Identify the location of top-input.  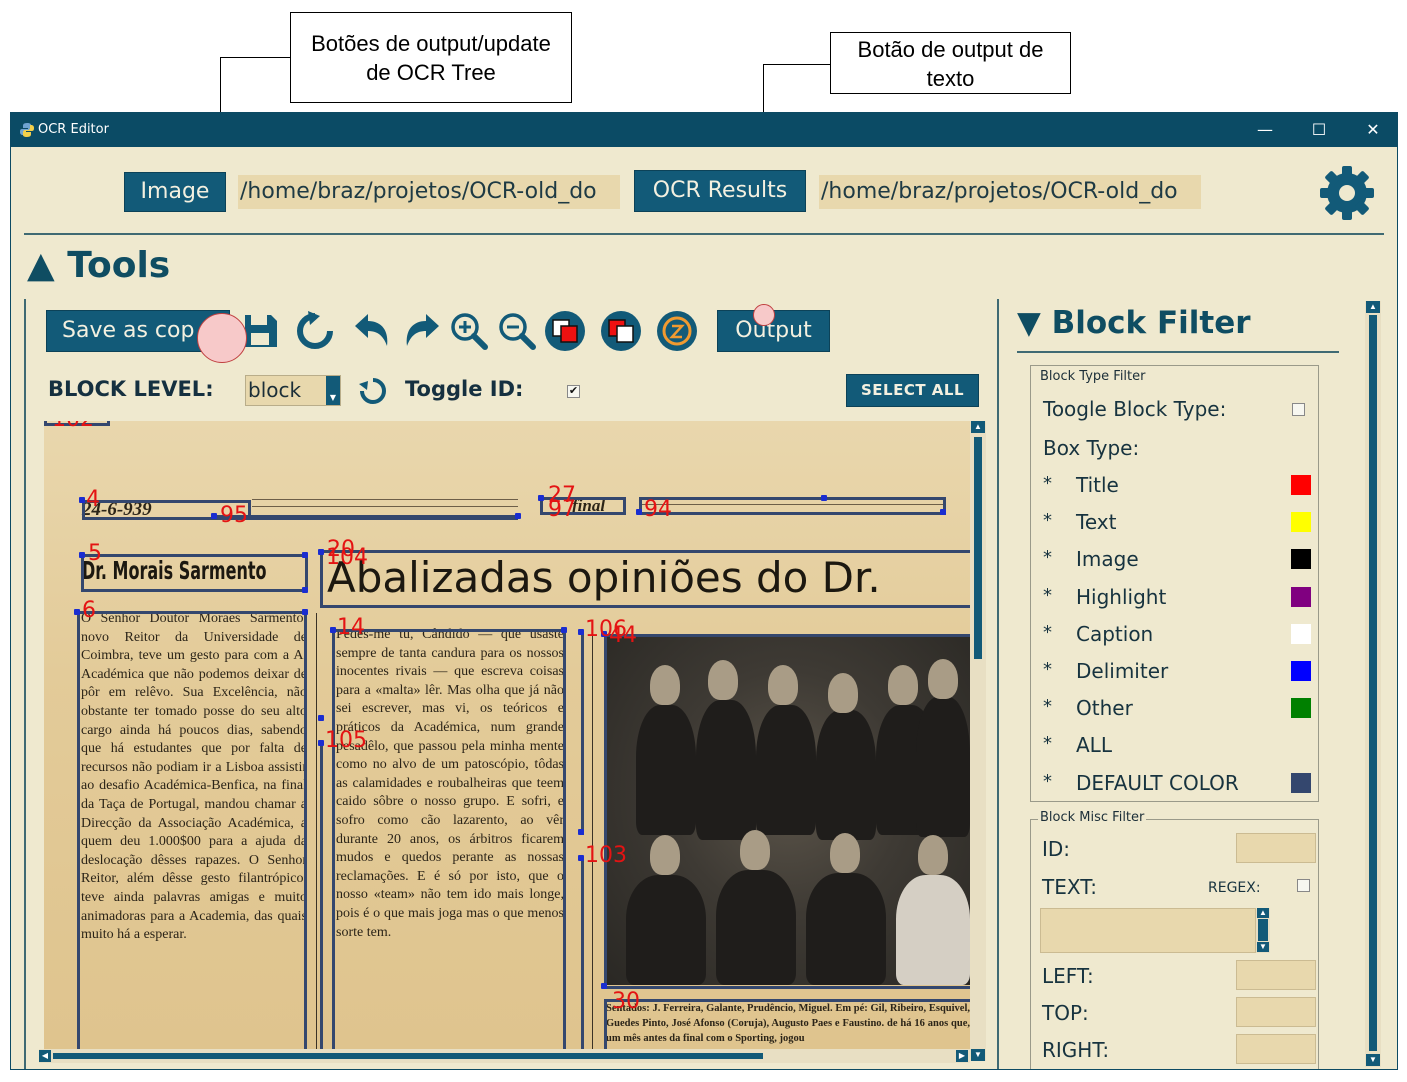
(1276, 1012).